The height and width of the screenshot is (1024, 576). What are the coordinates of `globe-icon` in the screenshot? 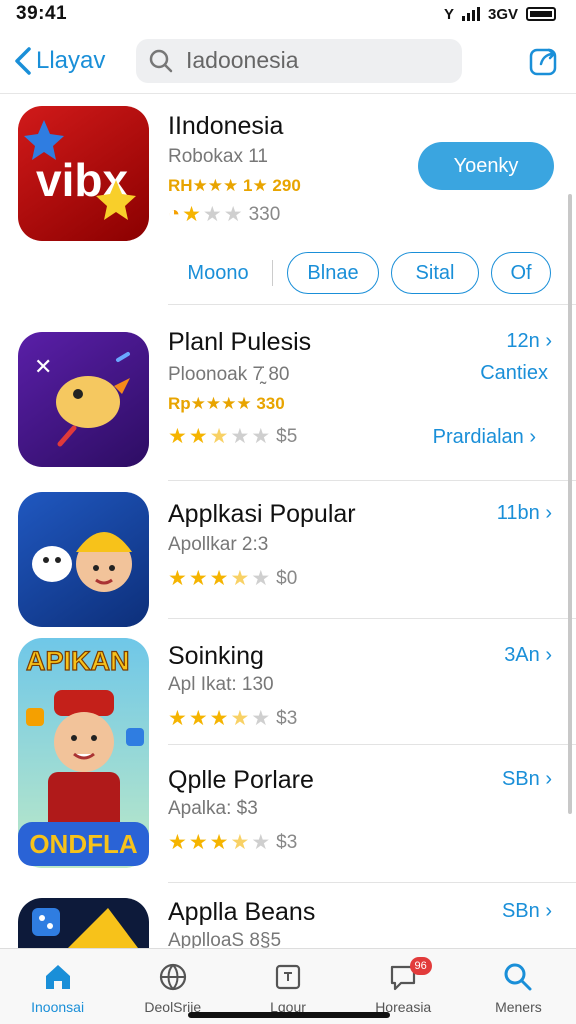 It's located at (172, 977).